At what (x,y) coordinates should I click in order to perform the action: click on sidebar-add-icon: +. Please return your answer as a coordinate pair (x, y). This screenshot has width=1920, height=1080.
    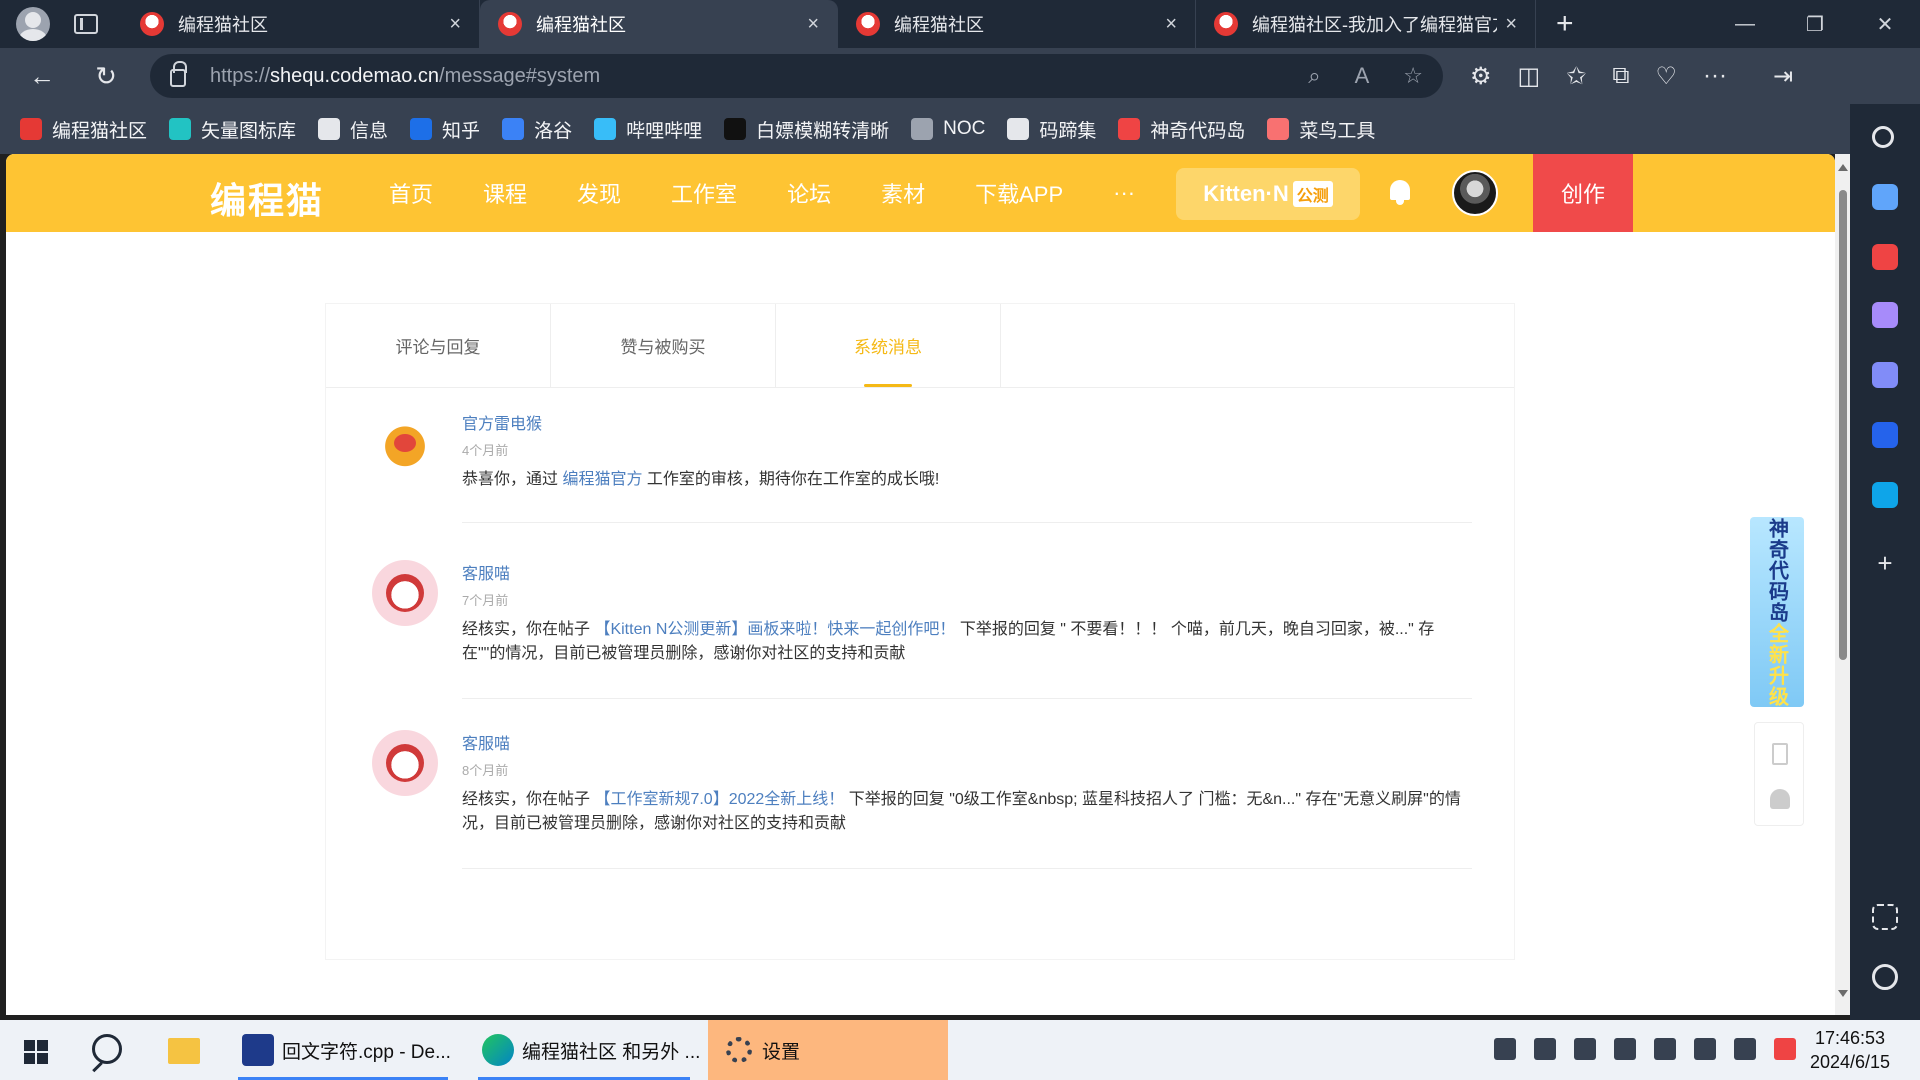
    Looking at the image, I should click on (1885, 564).